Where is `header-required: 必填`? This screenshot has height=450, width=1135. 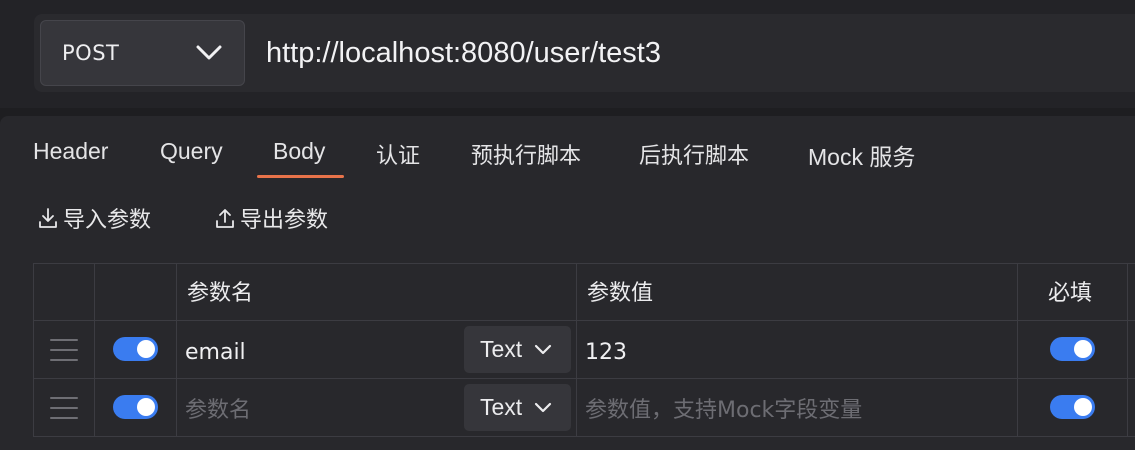
header-required: 必填 is located at coordinates (1070, 293).